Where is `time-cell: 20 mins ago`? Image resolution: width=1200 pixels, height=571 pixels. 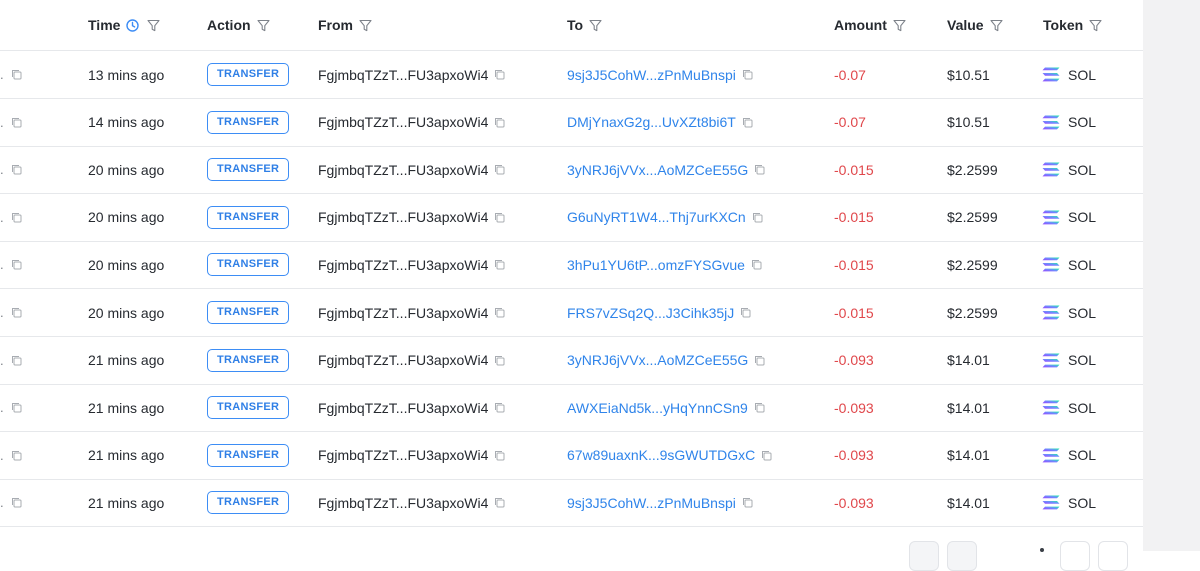 time-cell: 20 mins ago is located at coordinates (126, 312).